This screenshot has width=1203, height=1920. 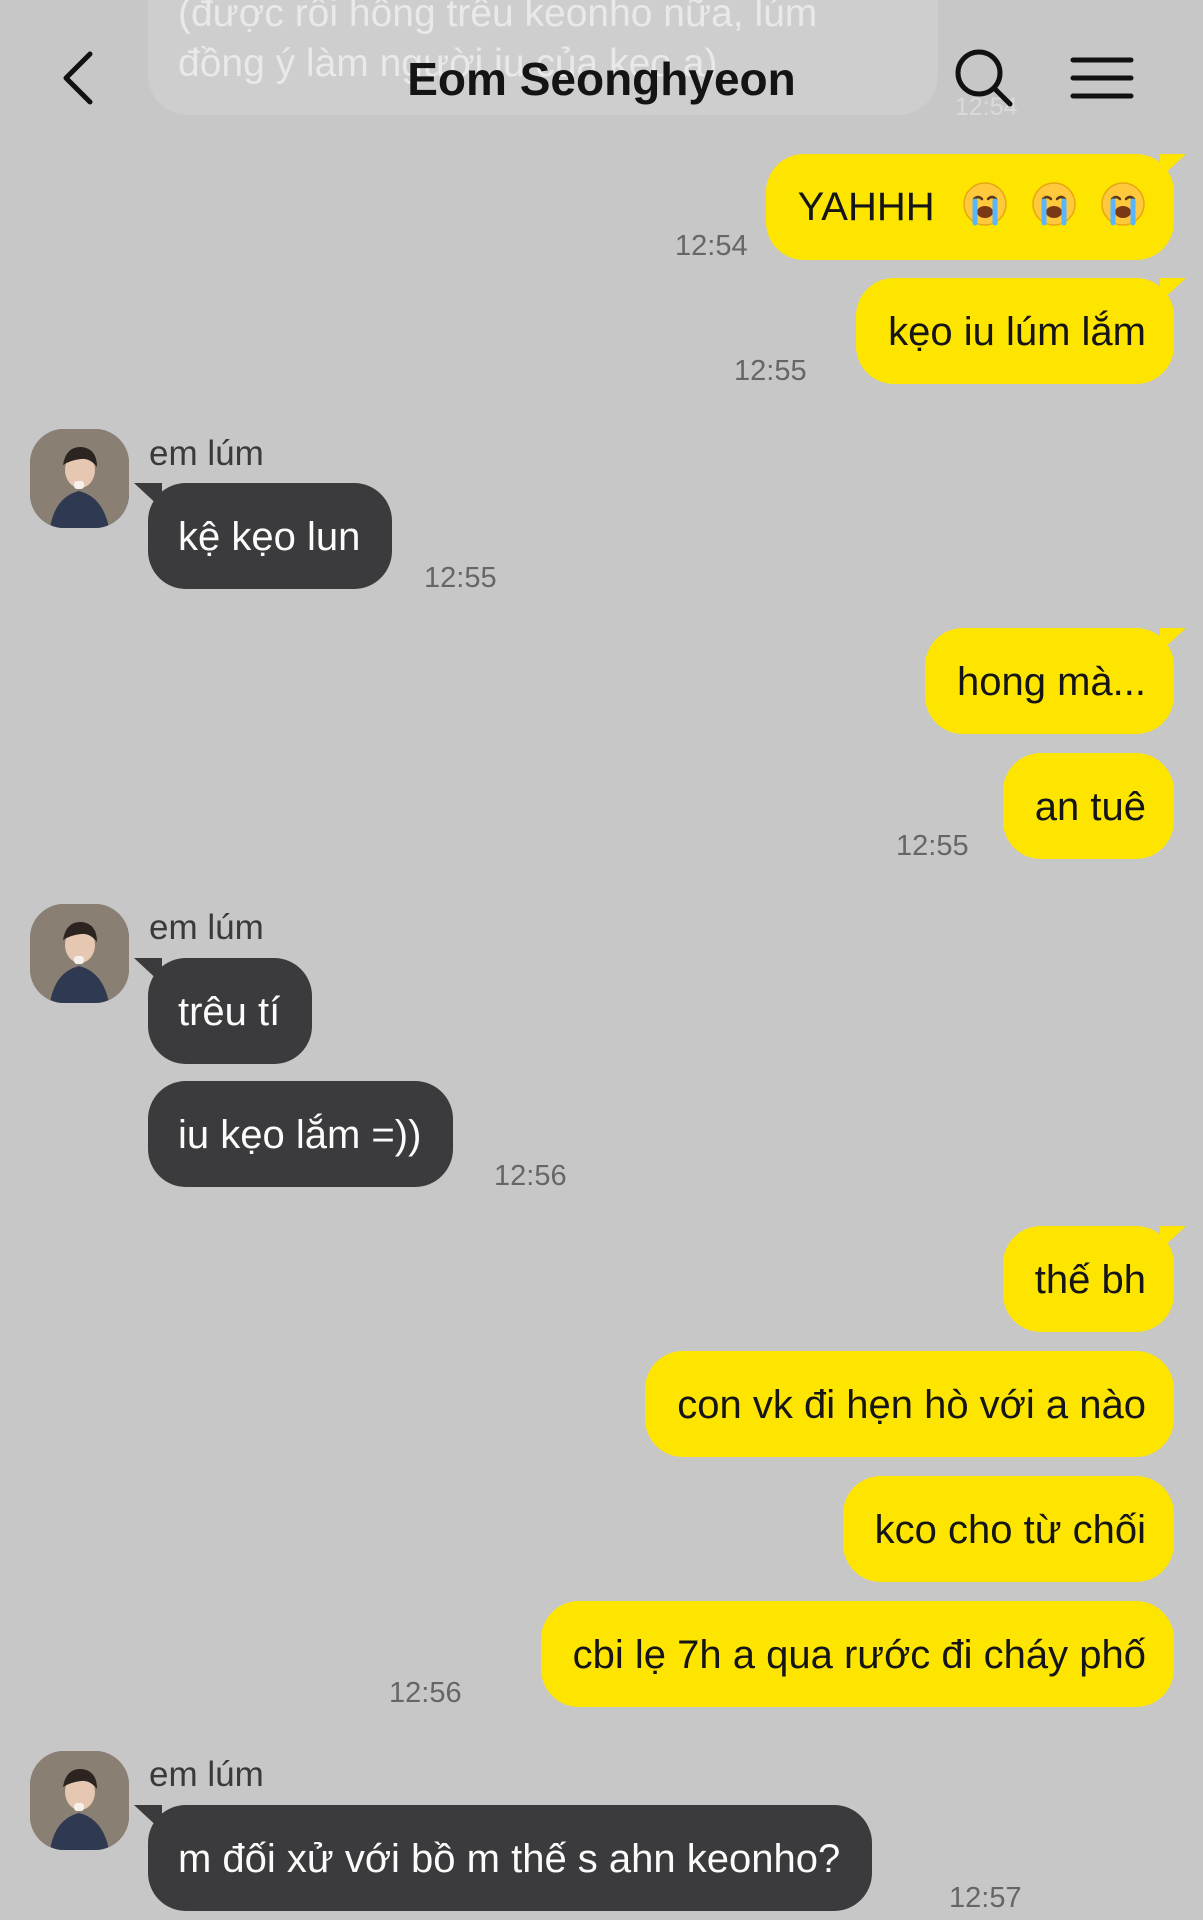 I want to click on message-text: YAHHH, so click(x=866, y=207).